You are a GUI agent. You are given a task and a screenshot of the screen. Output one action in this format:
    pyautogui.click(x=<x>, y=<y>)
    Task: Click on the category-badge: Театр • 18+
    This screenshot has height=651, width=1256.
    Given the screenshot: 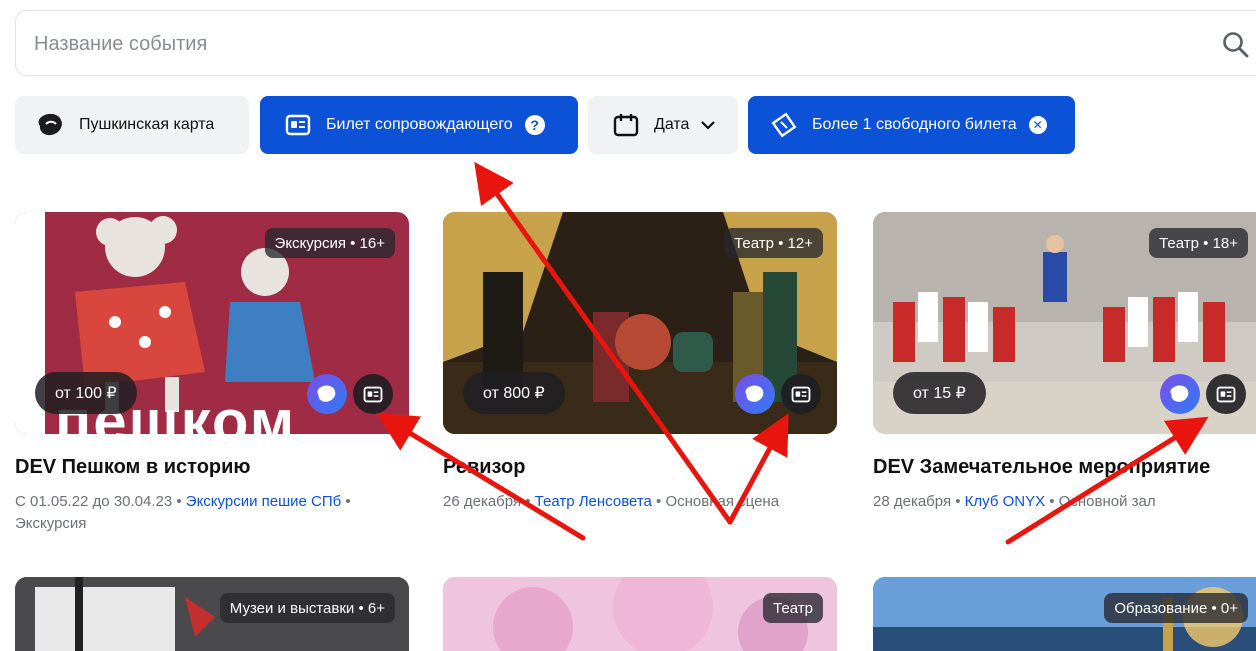 What is the action you would take?
    pyautogui.click(x=1198, y=243)
    